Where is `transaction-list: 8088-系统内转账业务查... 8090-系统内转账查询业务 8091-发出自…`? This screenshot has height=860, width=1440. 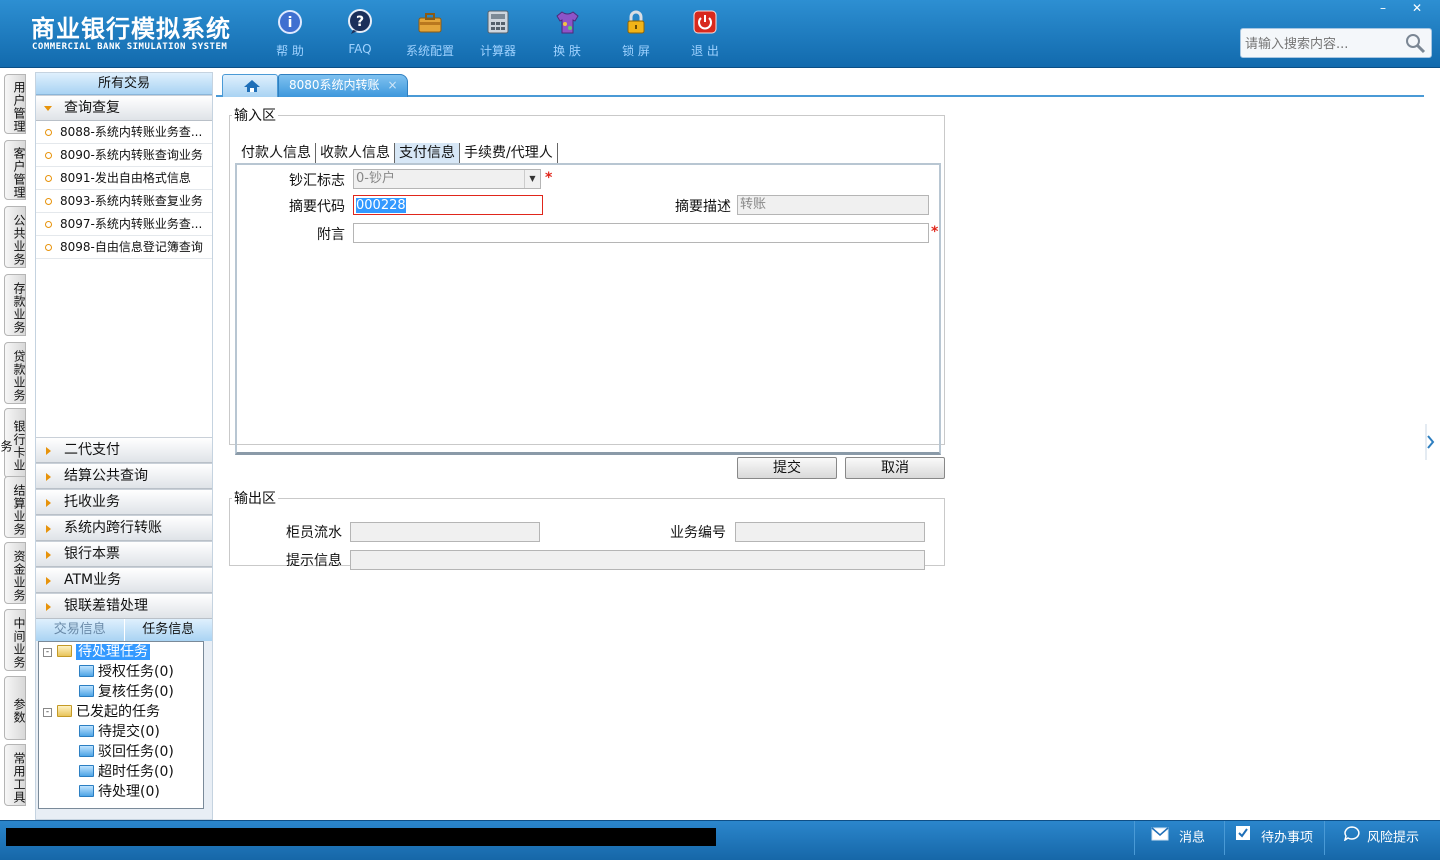 transaction-list: 8088-系统内转账业务查... 8090-系统内转账查询业务 8091-发出自… is located at coordinates (124, 279).